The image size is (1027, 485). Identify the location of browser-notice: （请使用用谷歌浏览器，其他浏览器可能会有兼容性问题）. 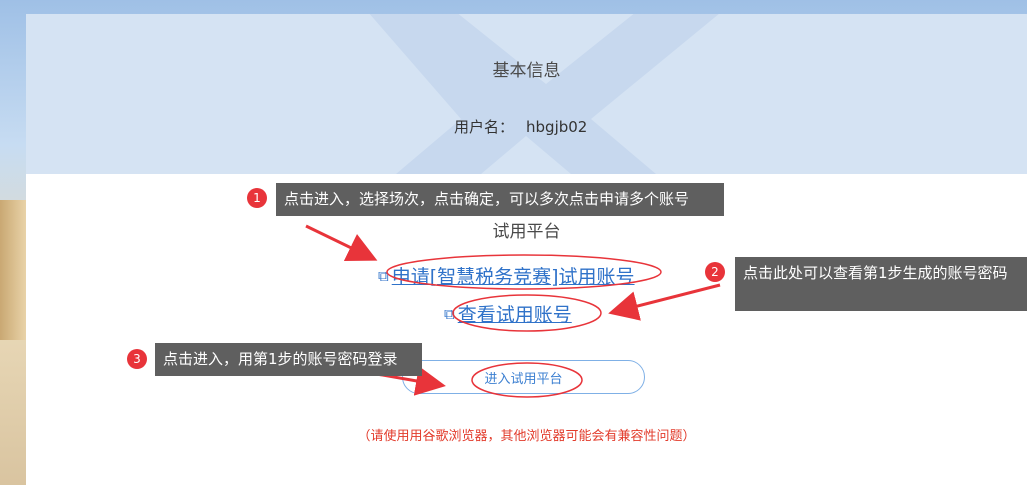
(526, 436).